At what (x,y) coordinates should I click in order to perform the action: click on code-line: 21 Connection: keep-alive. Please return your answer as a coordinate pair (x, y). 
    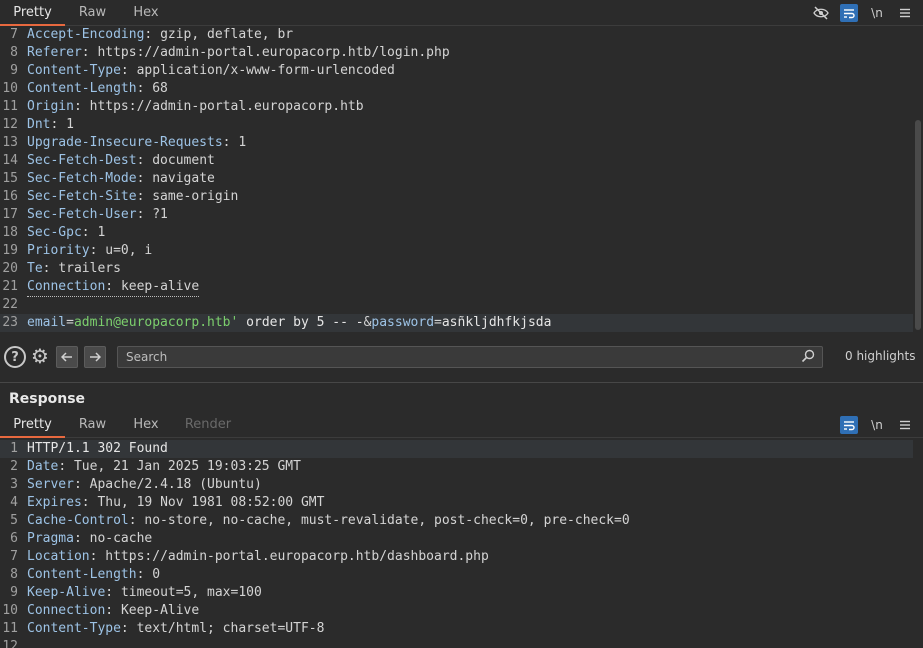
    Looking at the image, I should click on (456, 287).